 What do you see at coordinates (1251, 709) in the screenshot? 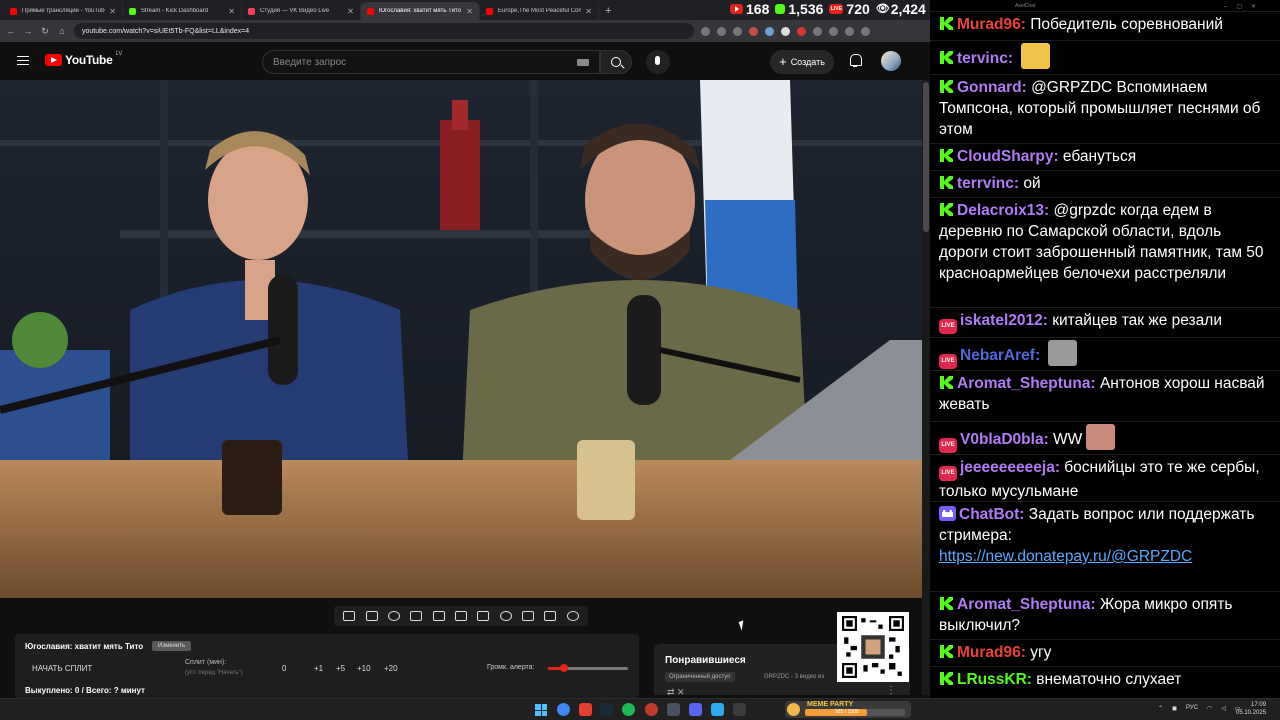
I see `system-clock: 17:09 05.10.2025` at bounding box center [1251, 709].